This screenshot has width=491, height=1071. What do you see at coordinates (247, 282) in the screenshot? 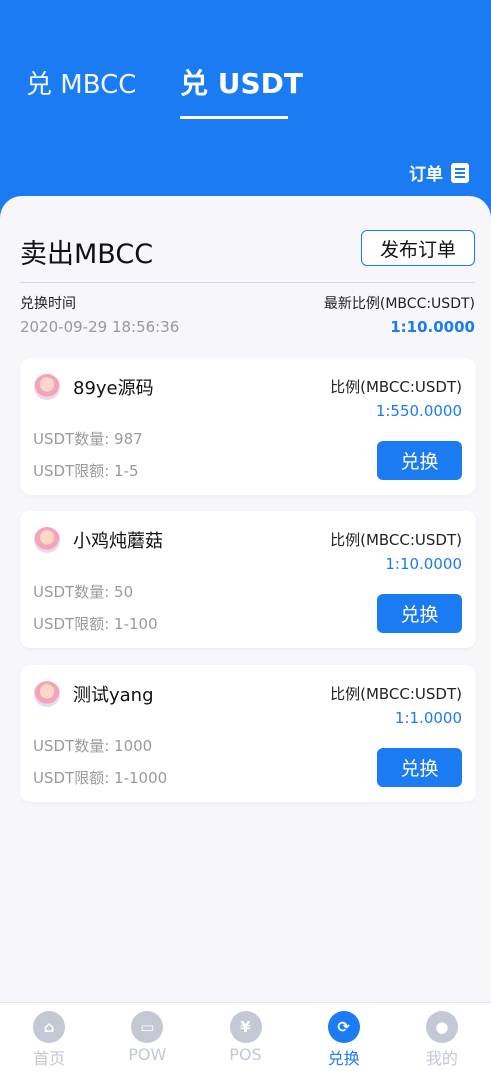
I see `divider` at bounding box center [247, 282].